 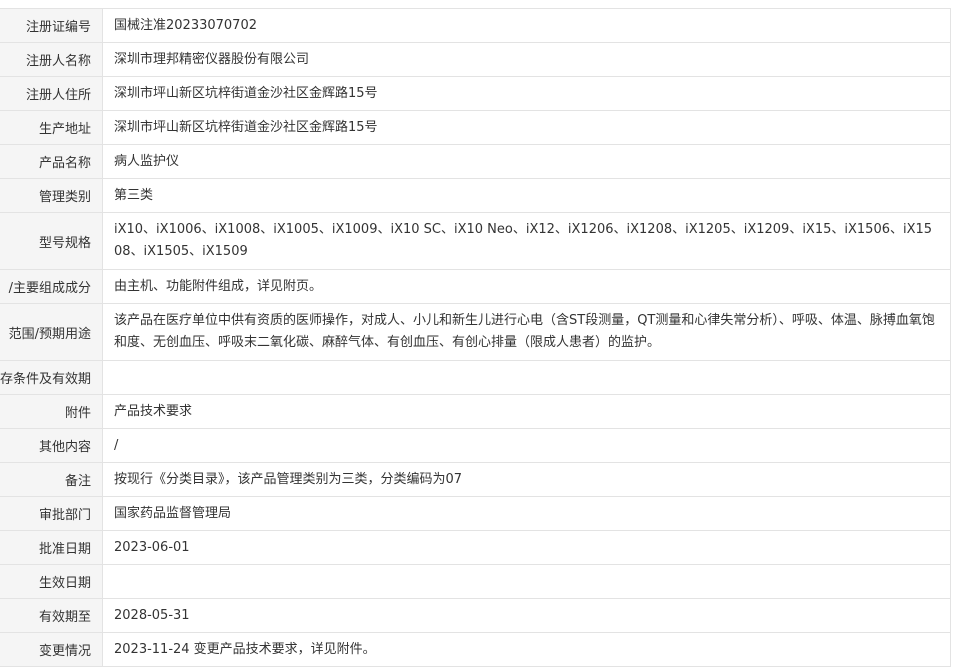 What do you see at coordinates (51, 25) in the screenshot?
I see `row-label: 注册证编号` at bounding box center [51, 25].